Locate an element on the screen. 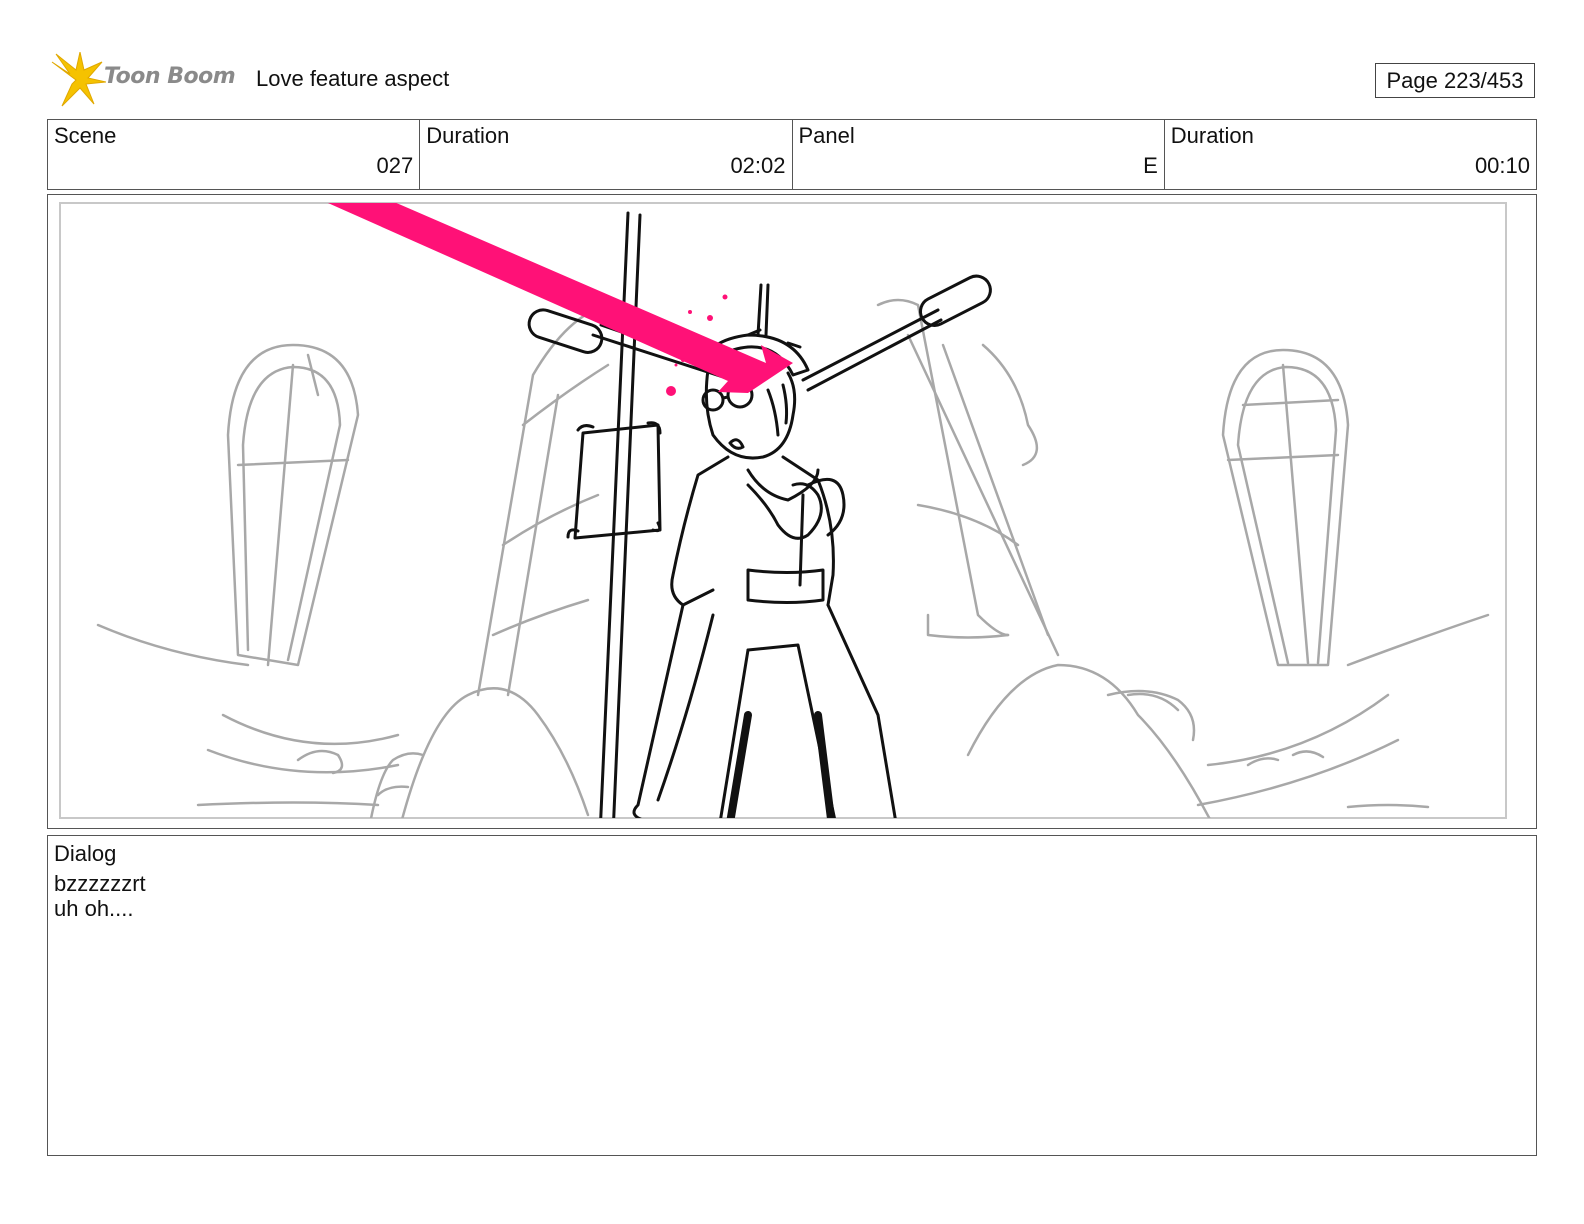  panel-value: E is located at coordinates (1150, 165).